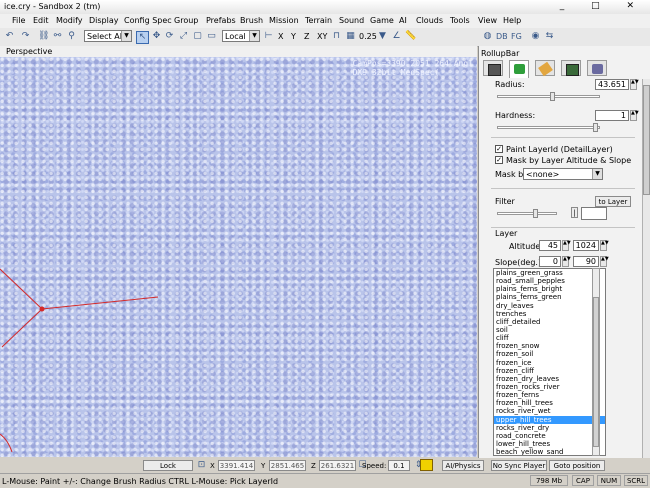 This screenshot has width=650, height=488. What do you see at coordinates (566, 261) in the screenshot?
I see `slope-min-spinner: ▲▼` at bounding box center [566, 261].